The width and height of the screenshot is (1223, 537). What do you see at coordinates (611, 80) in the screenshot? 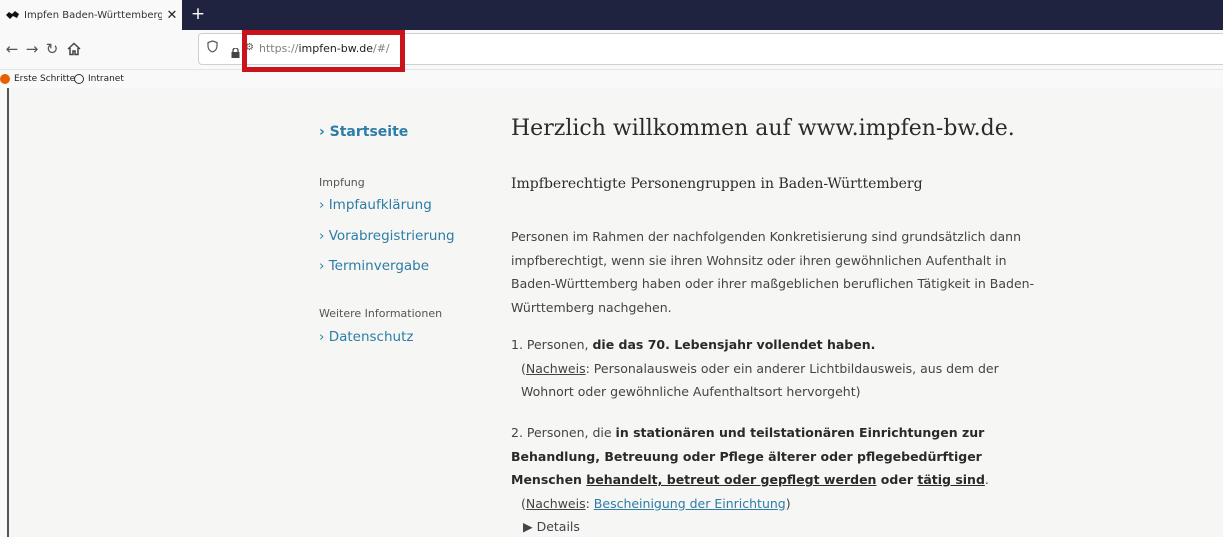
I see `bookmarks-toolbar: Erste Schritte Intranet` at bounding box center [611, 80].